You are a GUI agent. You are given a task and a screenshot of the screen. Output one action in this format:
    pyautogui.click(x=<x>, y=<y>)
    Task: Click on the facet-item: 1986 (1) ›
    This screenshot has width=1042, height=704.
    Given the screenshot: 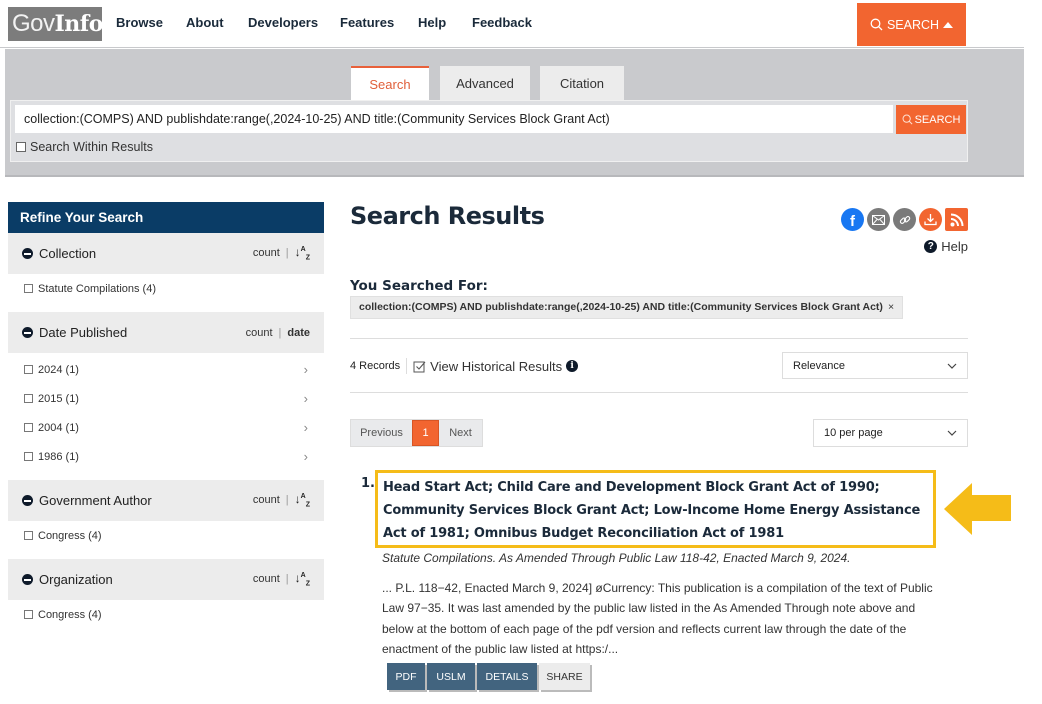 What is the action you would take?
    pyautogui.click(x=166, y=456)
    